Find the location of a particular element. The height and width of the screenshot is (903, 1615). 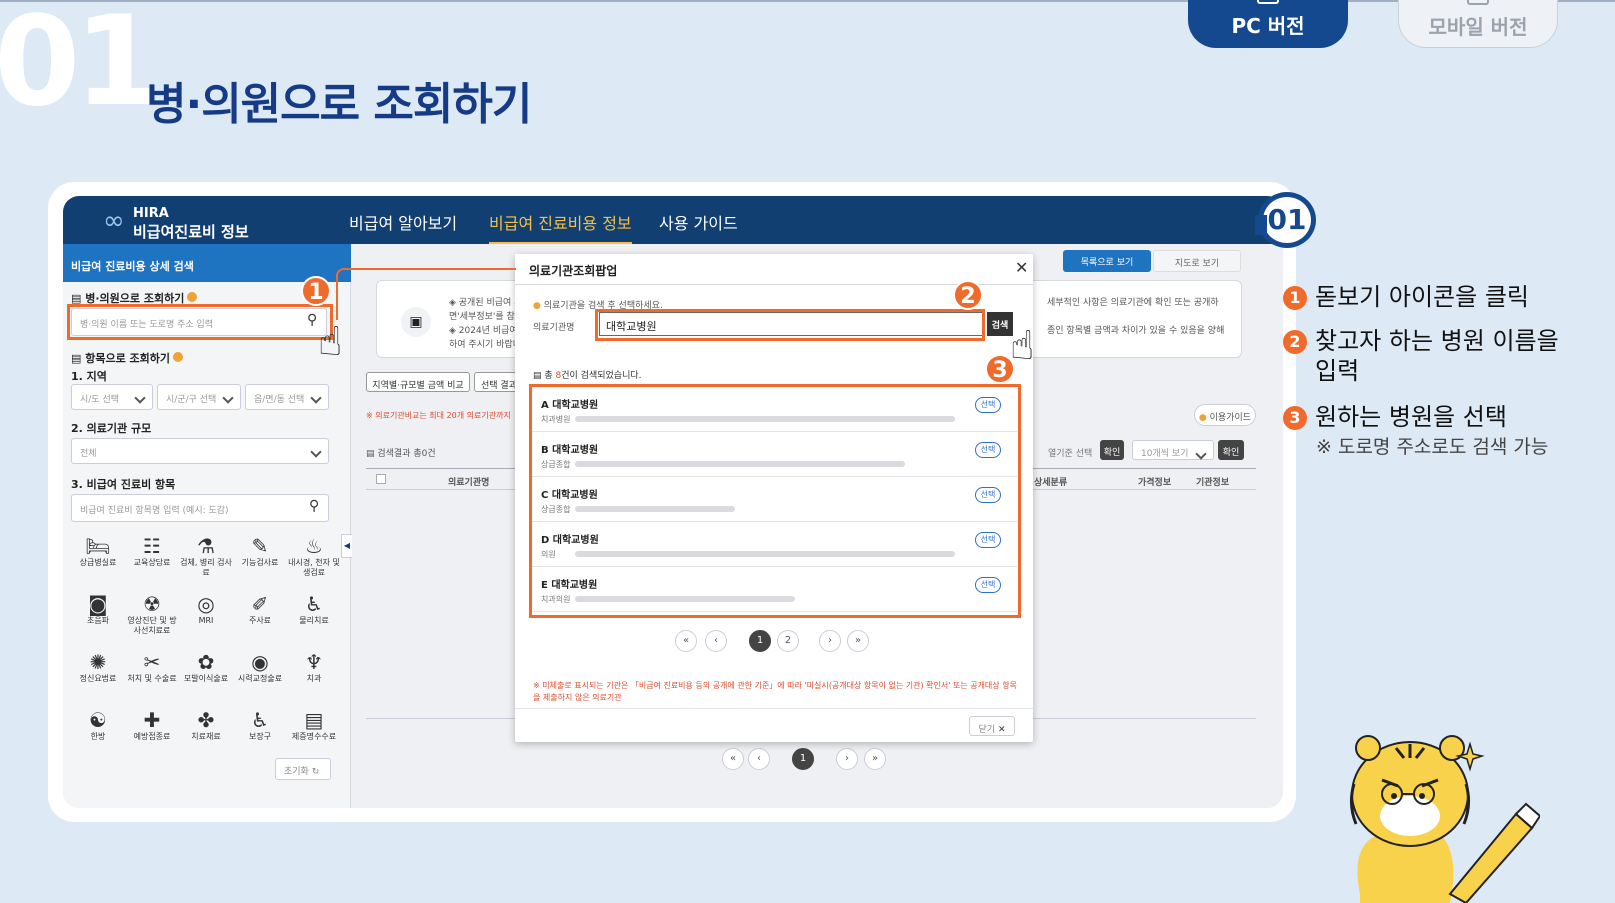

first-page-button: « is located at coordinates (733, 759).